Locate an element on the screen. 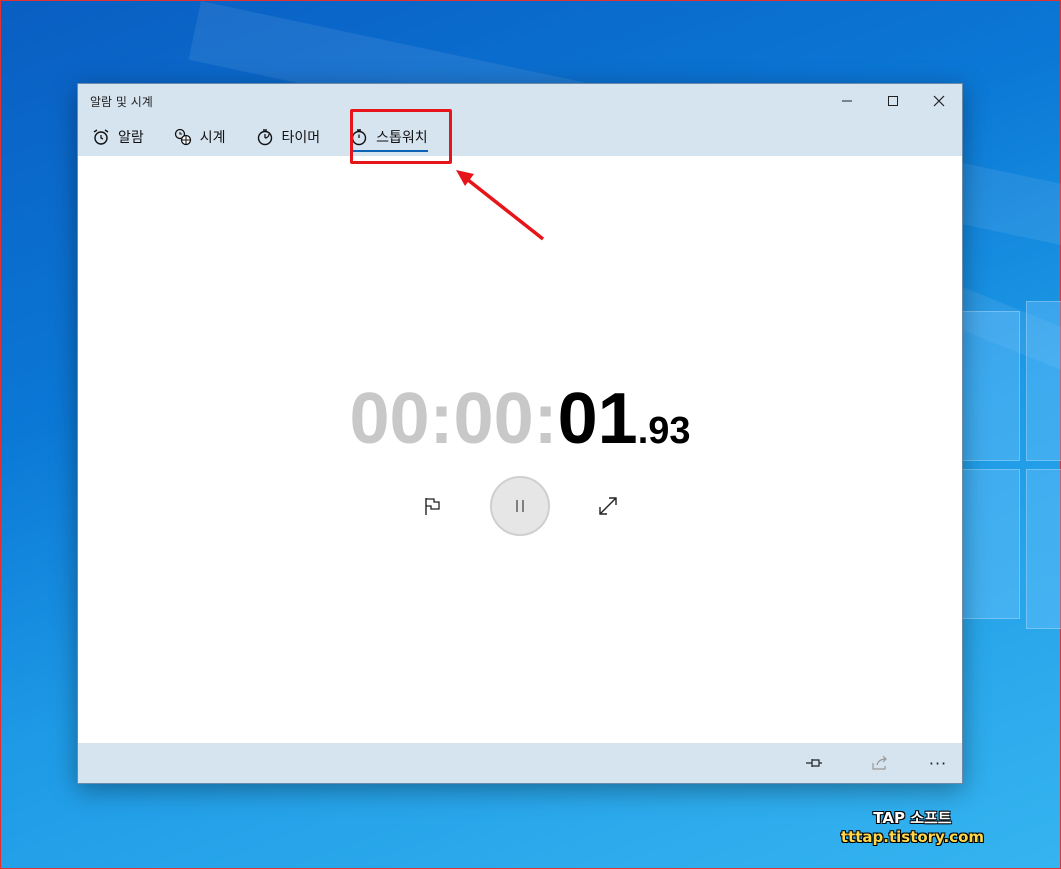 This screenshot has height=869, width=1061. lap-button is located at coordinates (432, 506).